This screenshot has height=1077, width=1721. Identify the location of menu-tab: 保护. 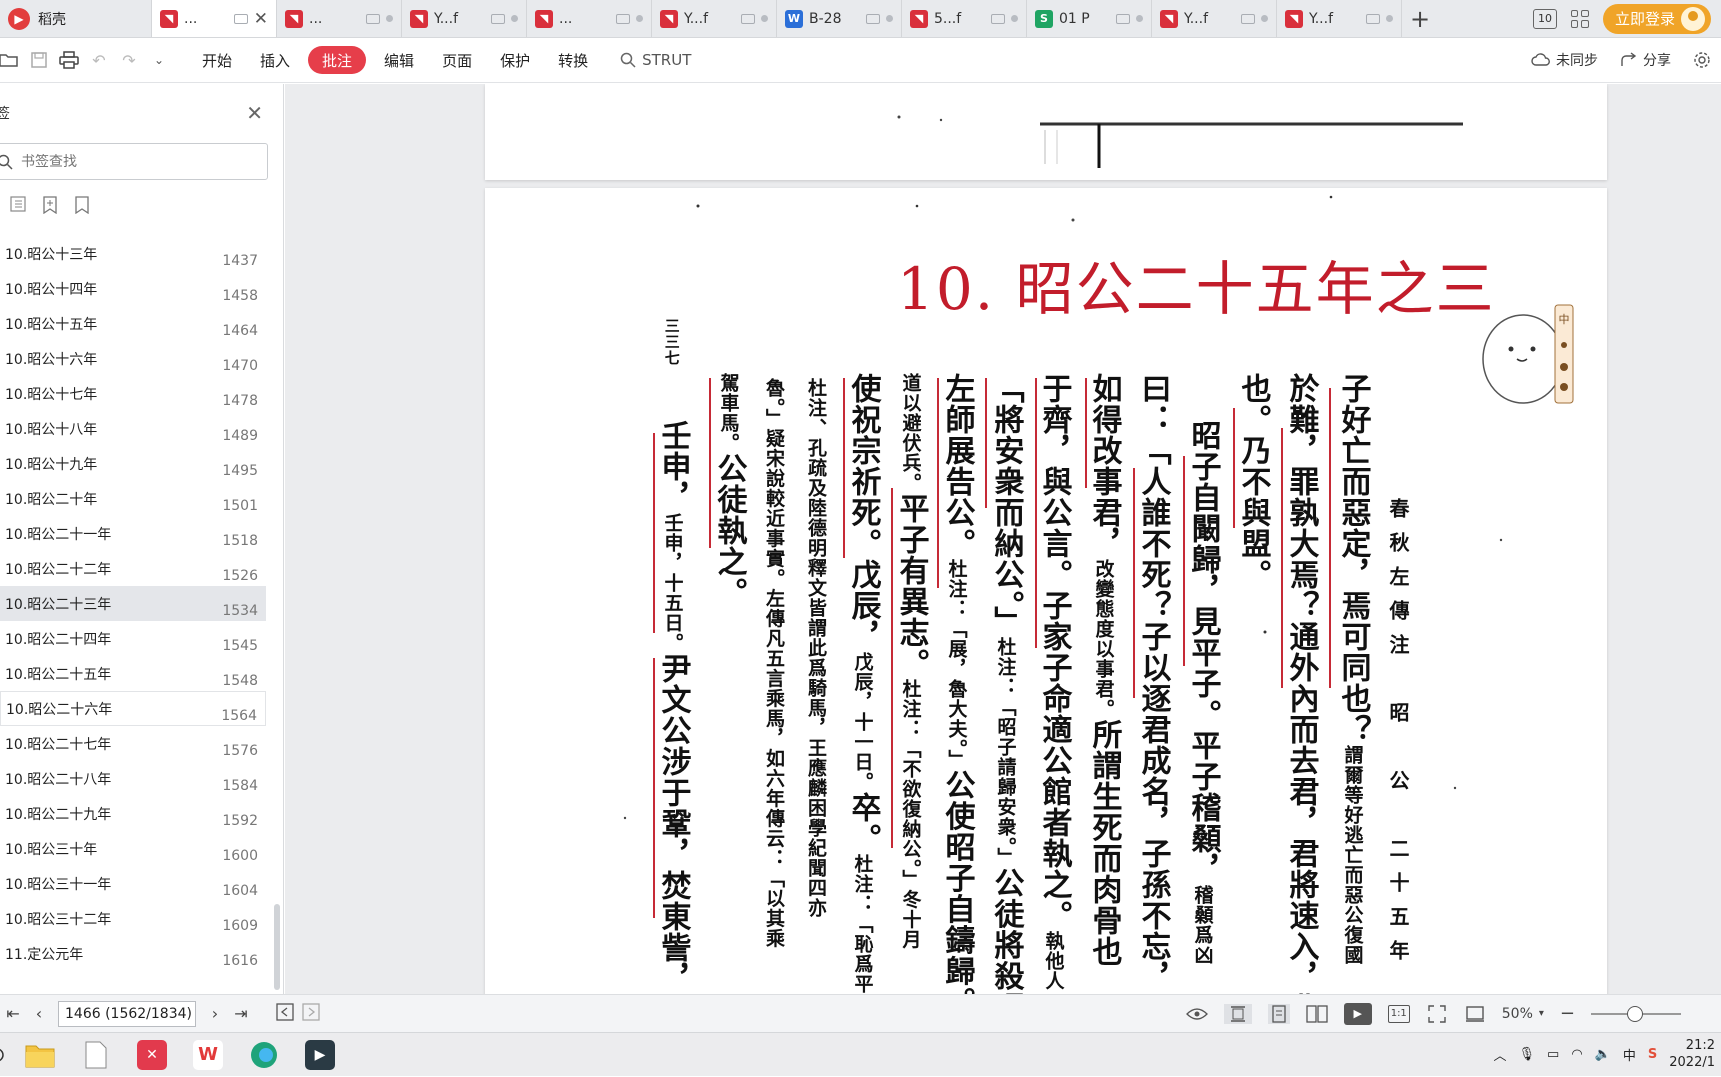
(515, 60).